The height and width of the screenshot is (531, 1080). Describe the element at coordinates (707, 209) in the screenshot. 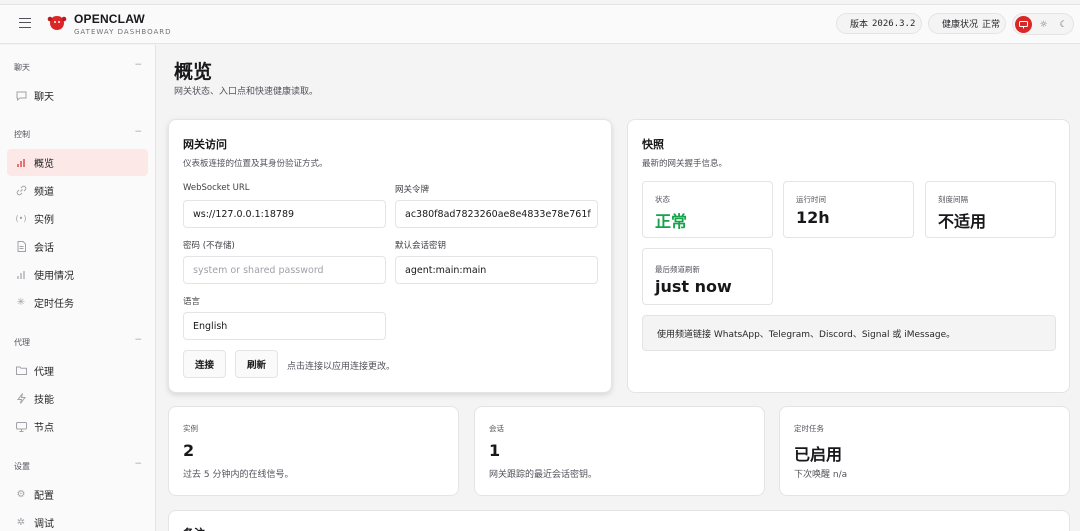

I see `status-stat: 状态 正常` at that location.